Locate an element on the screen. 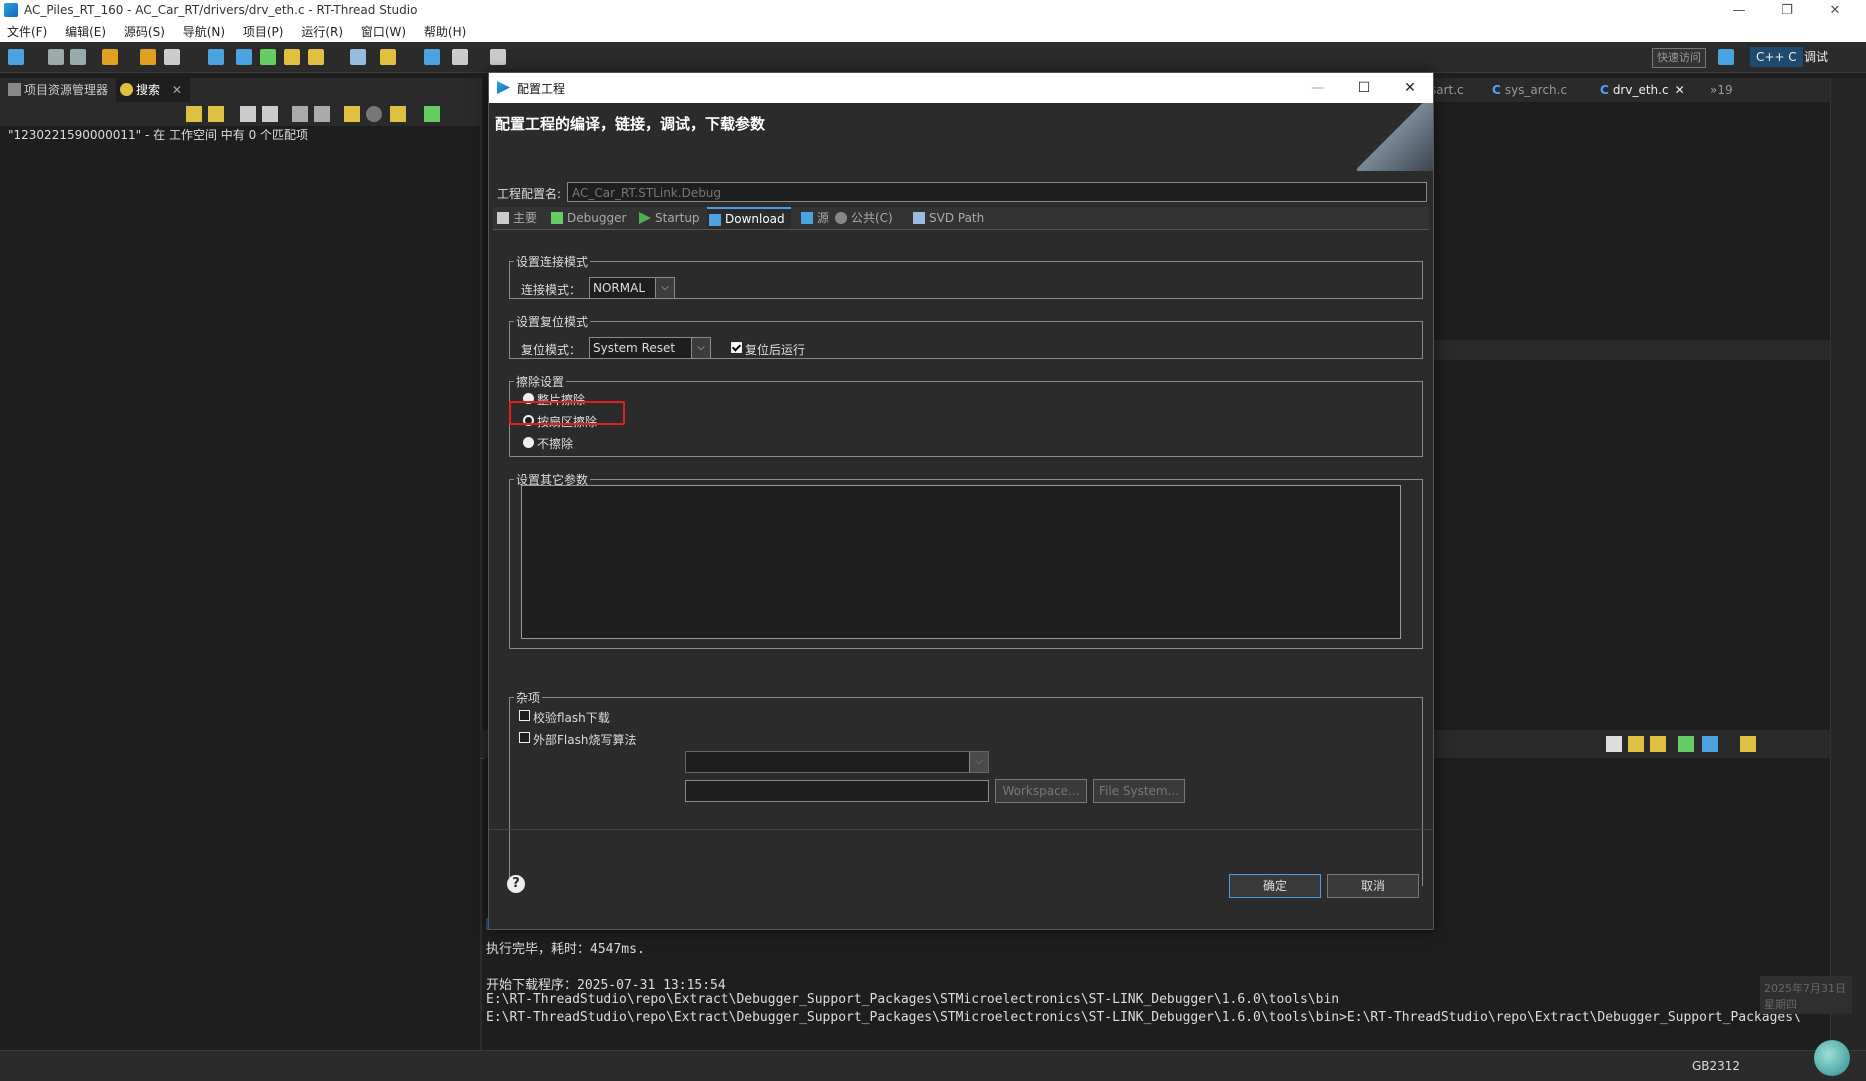  save-all-icon is located at coordinates (78, 57).